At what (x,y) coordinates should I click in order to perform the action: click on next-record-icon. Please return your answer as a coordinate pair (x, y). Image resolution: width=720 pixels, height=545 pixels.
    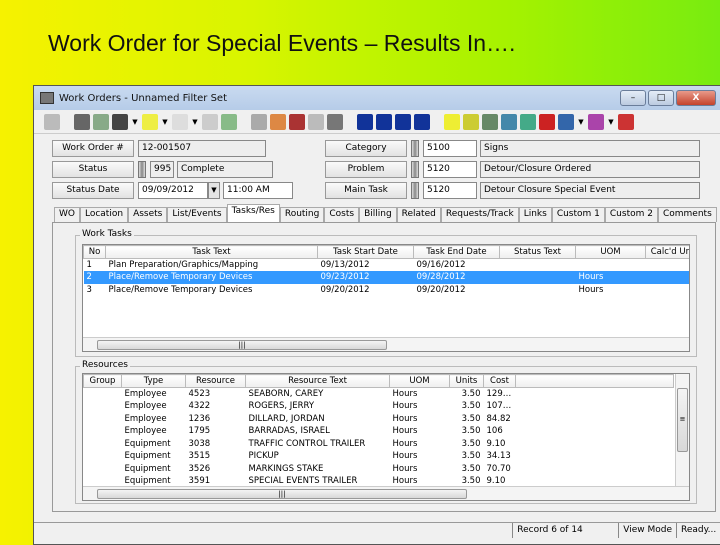
    Looking at the image, I should click on (403, 121).